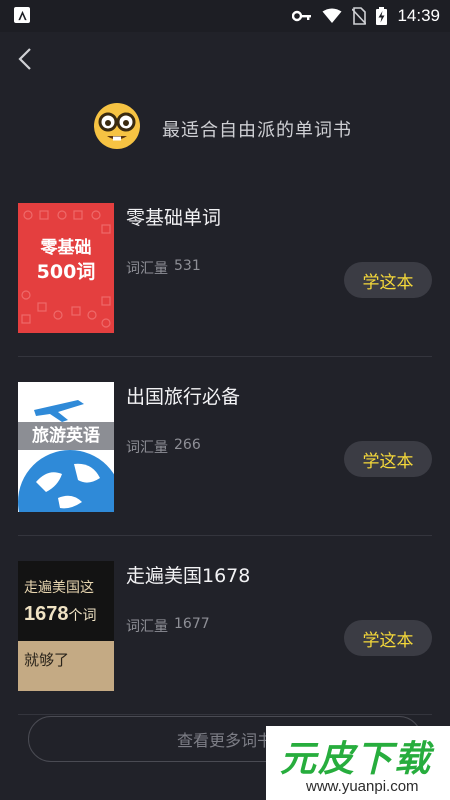 The width and height of the screenshot is (450, 800). What do you see at coordinates (187, 266) in the screenshot?
I see `word-count-value: 531` at bounding box center [187, 266].